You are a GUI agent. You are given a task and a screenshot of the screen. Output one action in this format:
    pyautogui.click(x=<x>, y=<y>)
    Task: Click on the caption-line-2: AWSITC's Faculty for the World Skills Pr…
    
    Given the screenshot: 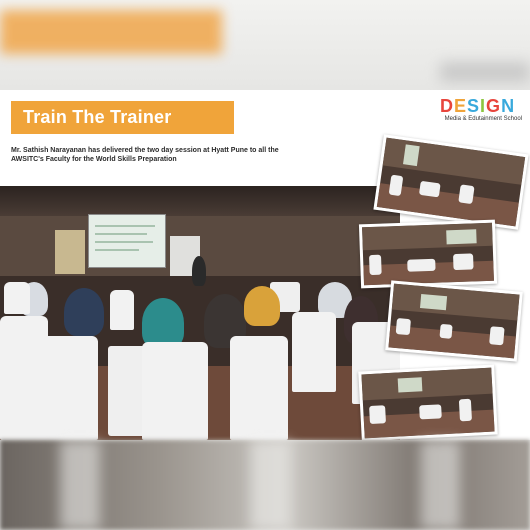 What is the action you would take?
    pyautogui.click(x=94, y=159)
    